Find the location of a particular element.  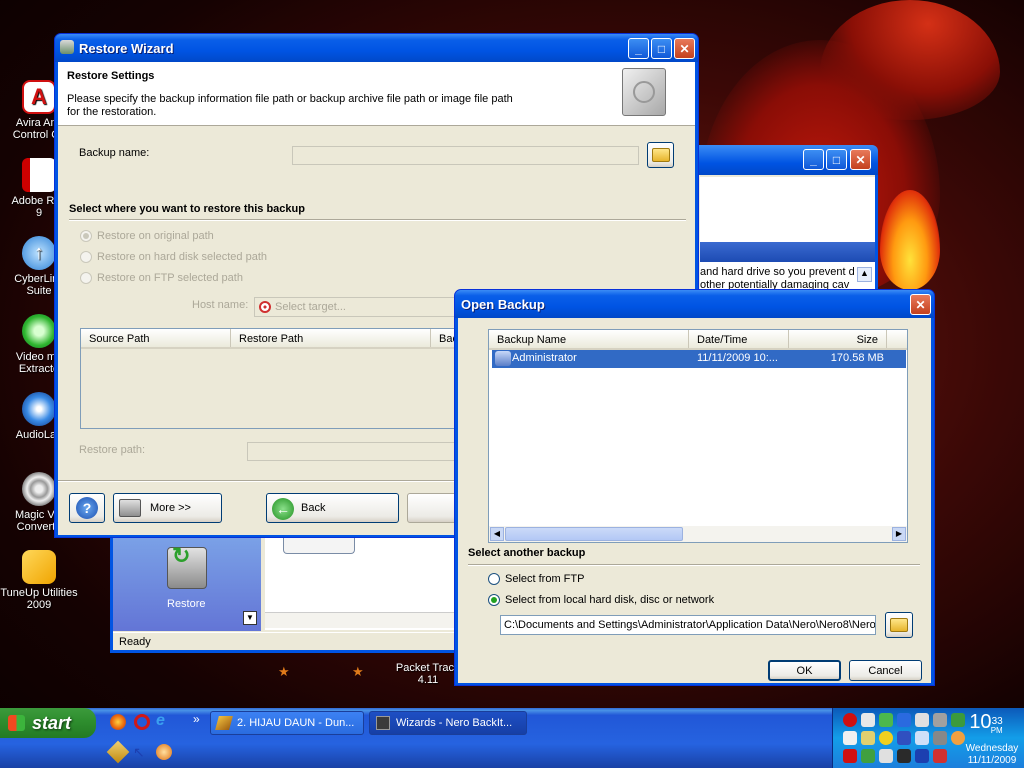

smiley-tray-icon is located at coordinates (886, 738).